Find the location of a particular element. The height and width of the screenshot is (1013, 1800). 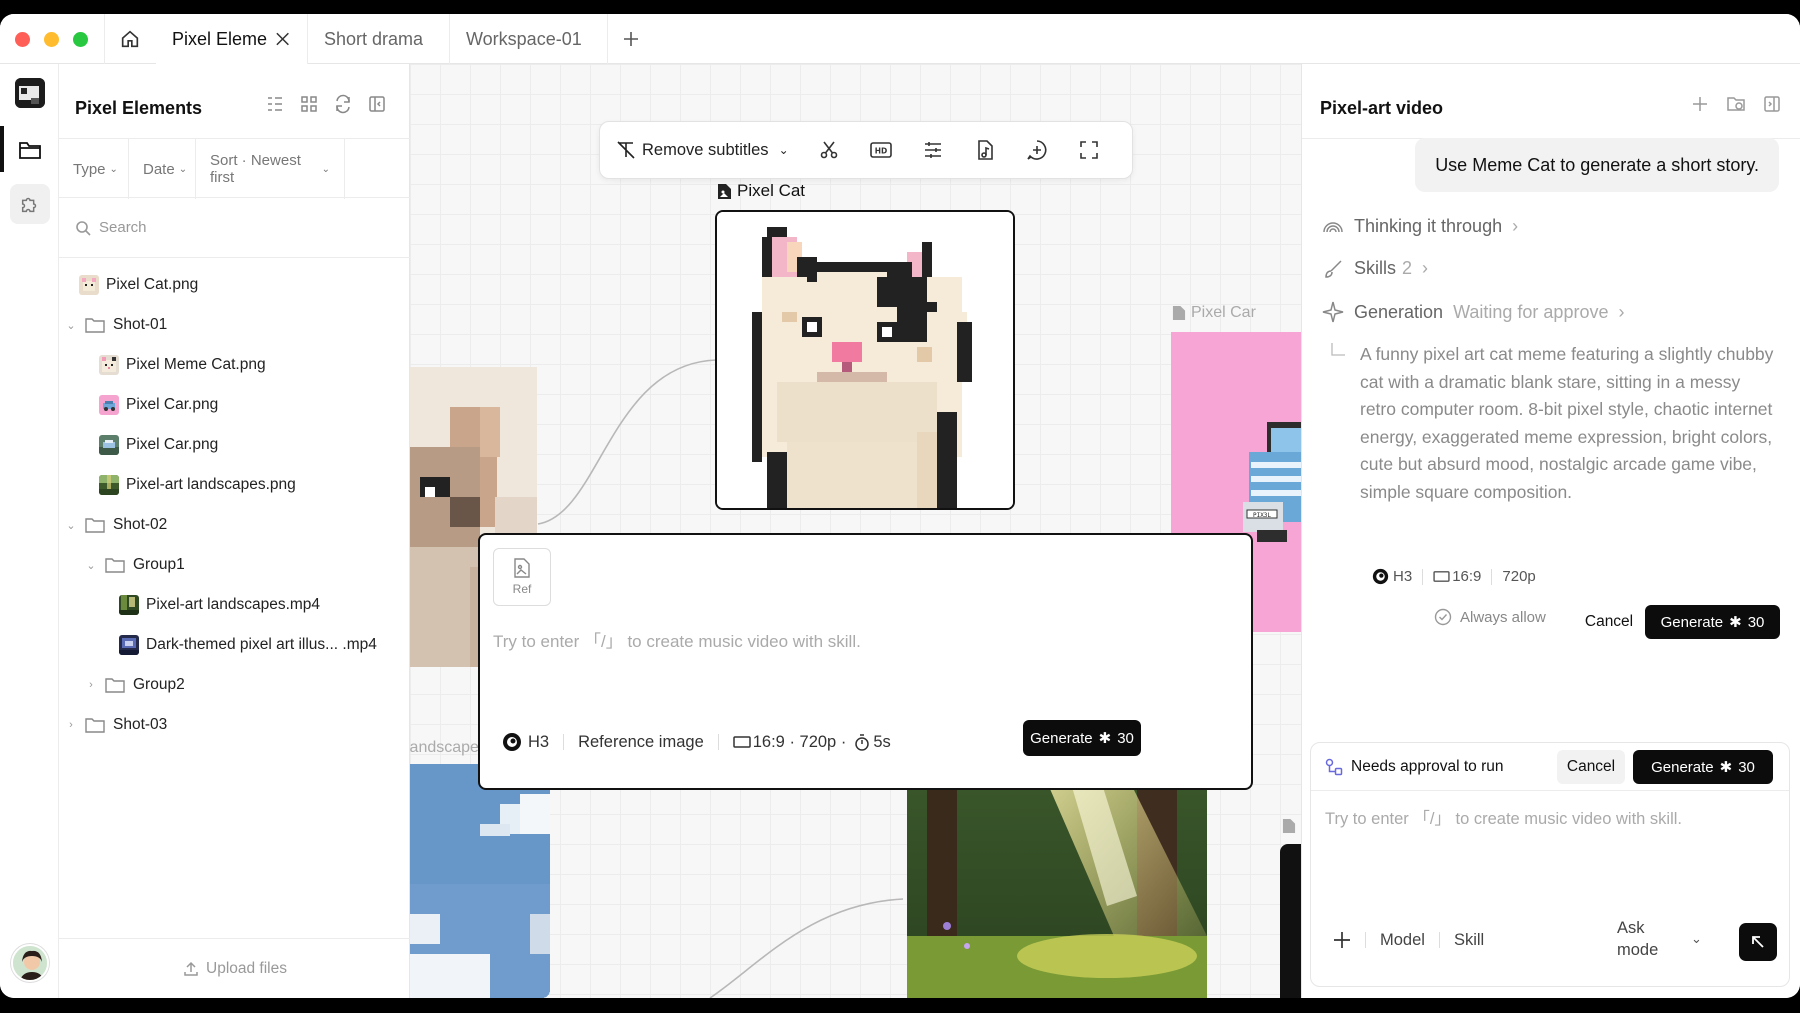

list-view-icon is located at coordinates (275, 104).